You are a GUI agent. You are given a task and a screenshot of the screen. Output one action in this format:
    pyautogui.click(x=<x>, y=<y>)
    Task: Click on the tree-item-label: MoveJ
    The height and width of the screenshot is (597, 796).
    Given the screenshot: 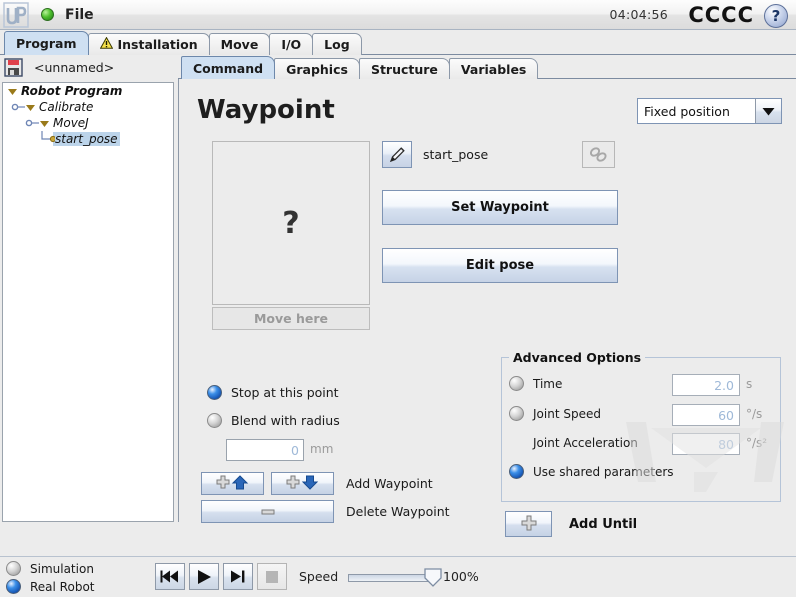 What is the action you would take?
    pyautogui.click(x=71, y=123)
    